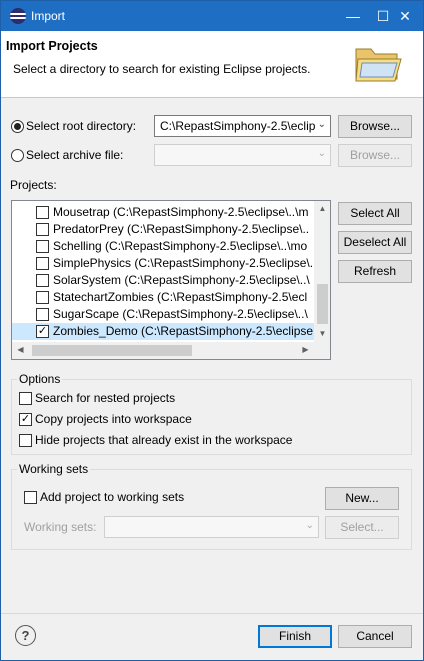 The image size is (424, 661). I want to click on root-directory-radio, so click(17, 126).